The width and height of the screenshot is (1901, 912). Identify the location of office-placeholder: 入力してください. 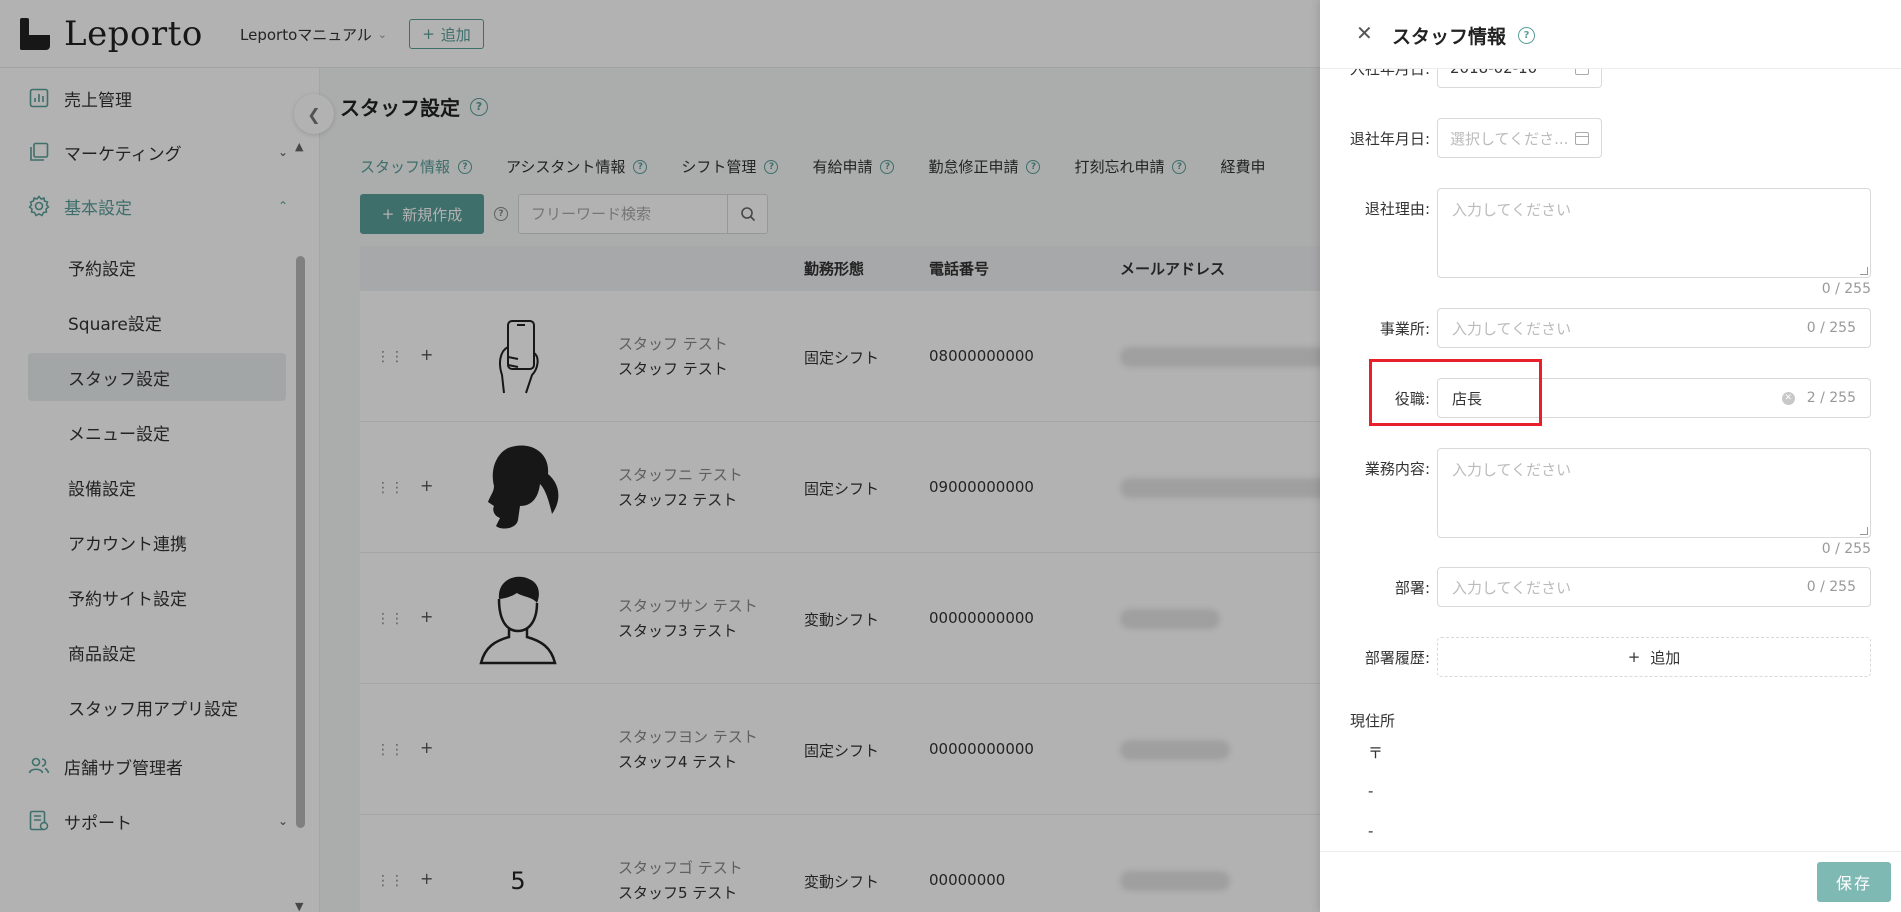
(1512, 328).